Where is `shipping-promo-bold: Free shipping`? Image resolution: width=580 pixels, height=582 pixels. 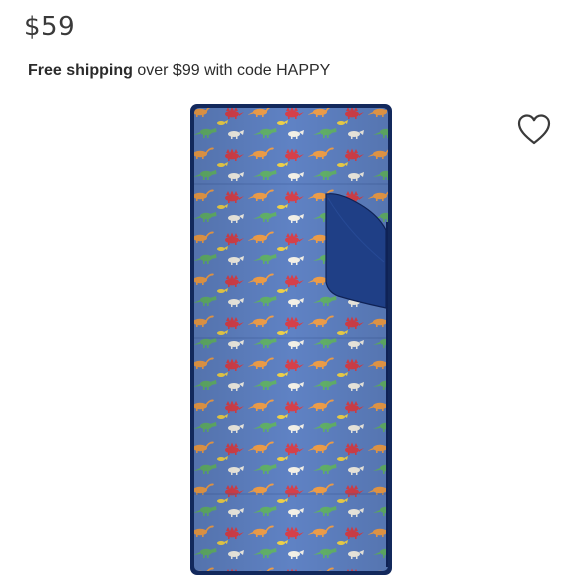
shipping-promo-bold: Free shipping is located at coordinates (80, 70).